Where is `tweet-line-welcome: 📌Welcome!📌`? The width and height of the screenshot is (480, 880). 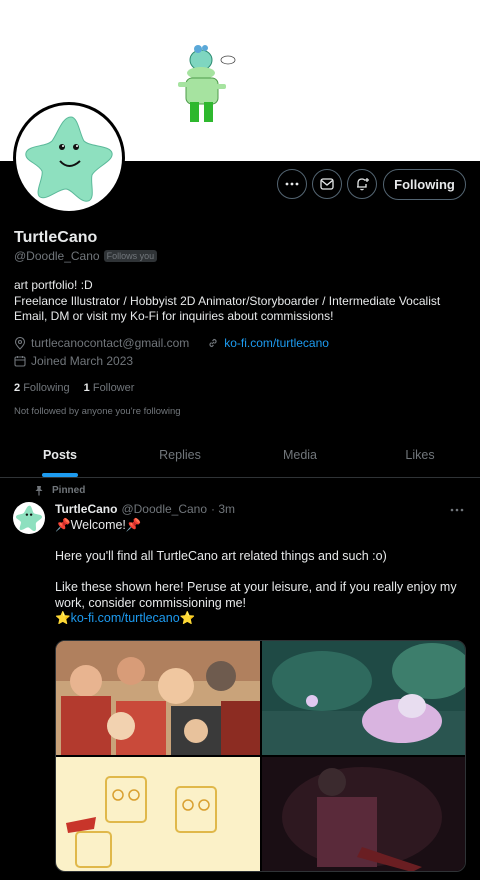 tweet-line-welcome: 📌Welcome!📌 is located at coordinates (98, 525).